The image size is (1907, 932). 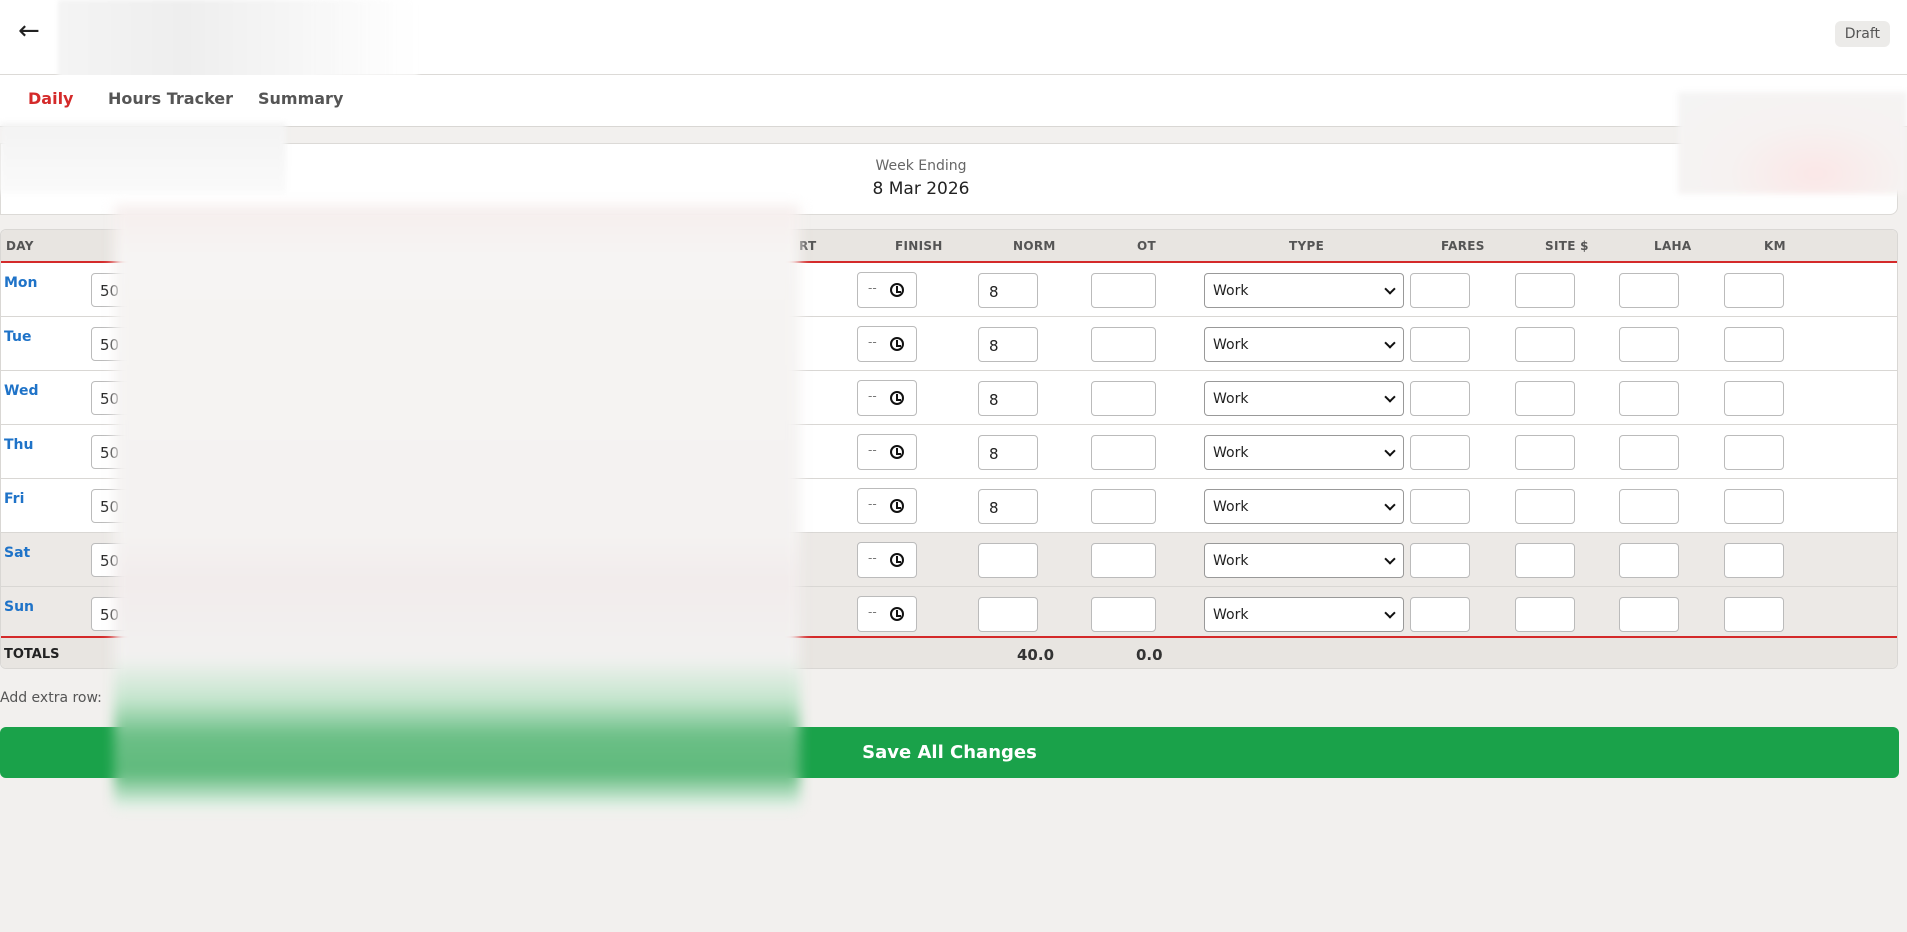 I want to click on status-badge: Draft, so click(x=1862, y=34).